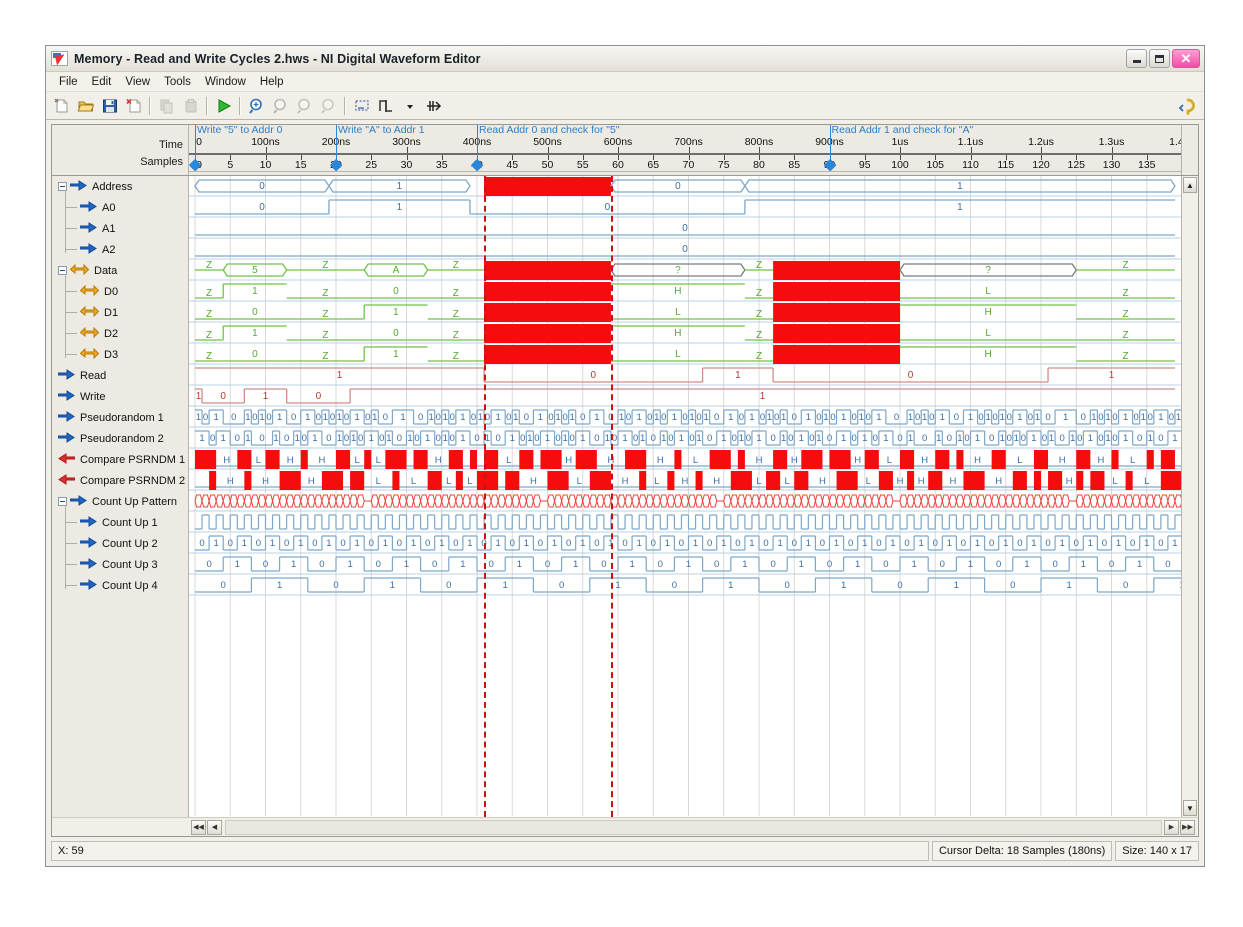 This screenshot has width=1243, height=927. Describe the element at coordinates (300, 165) in the screenshot. I see `sample-tick-label: 15` at that location.